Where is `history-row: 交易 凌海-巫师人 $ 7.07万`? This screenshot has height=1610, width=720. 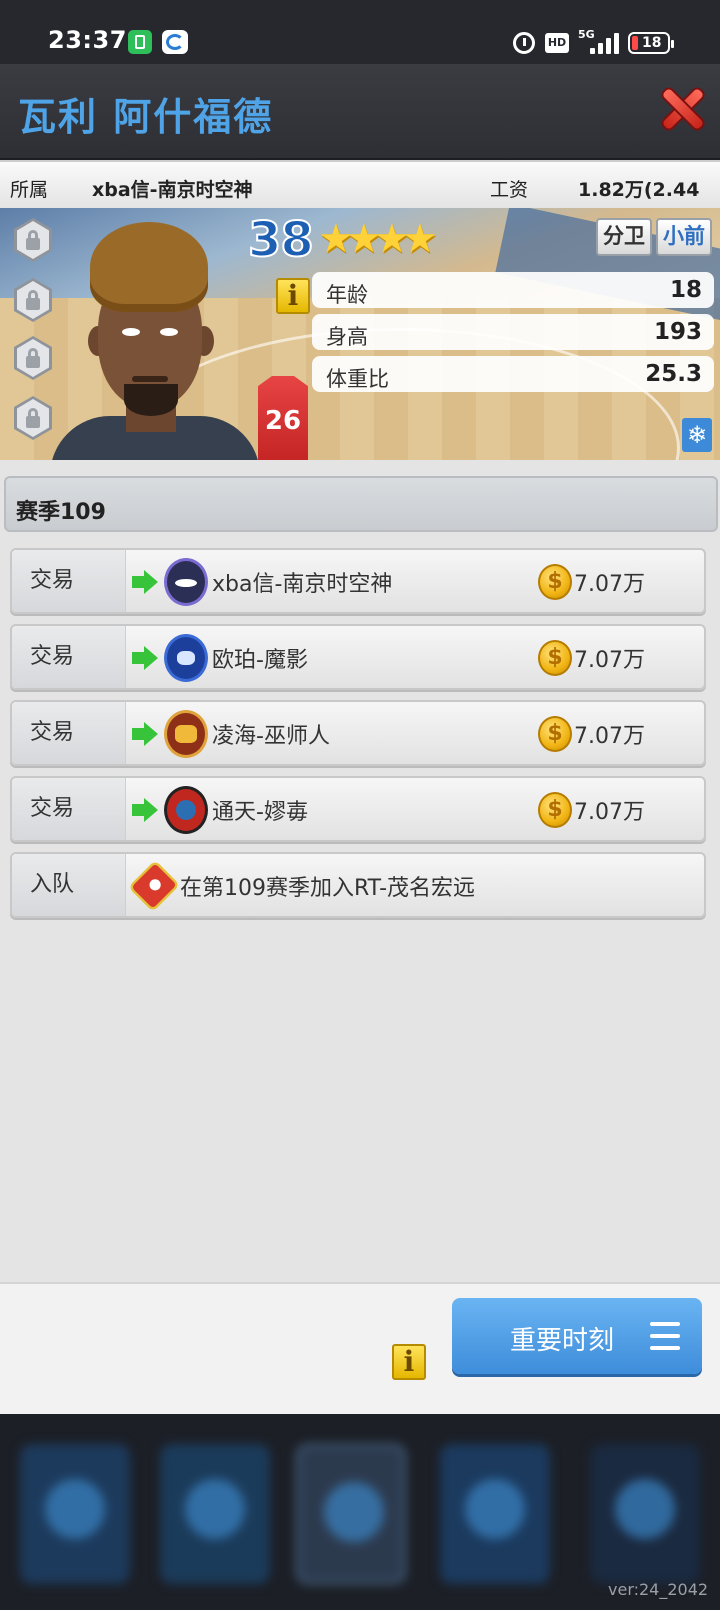
history-row: 交易 凌海-巫师人 $ 7.07万 is located at coordinates (358, 733).